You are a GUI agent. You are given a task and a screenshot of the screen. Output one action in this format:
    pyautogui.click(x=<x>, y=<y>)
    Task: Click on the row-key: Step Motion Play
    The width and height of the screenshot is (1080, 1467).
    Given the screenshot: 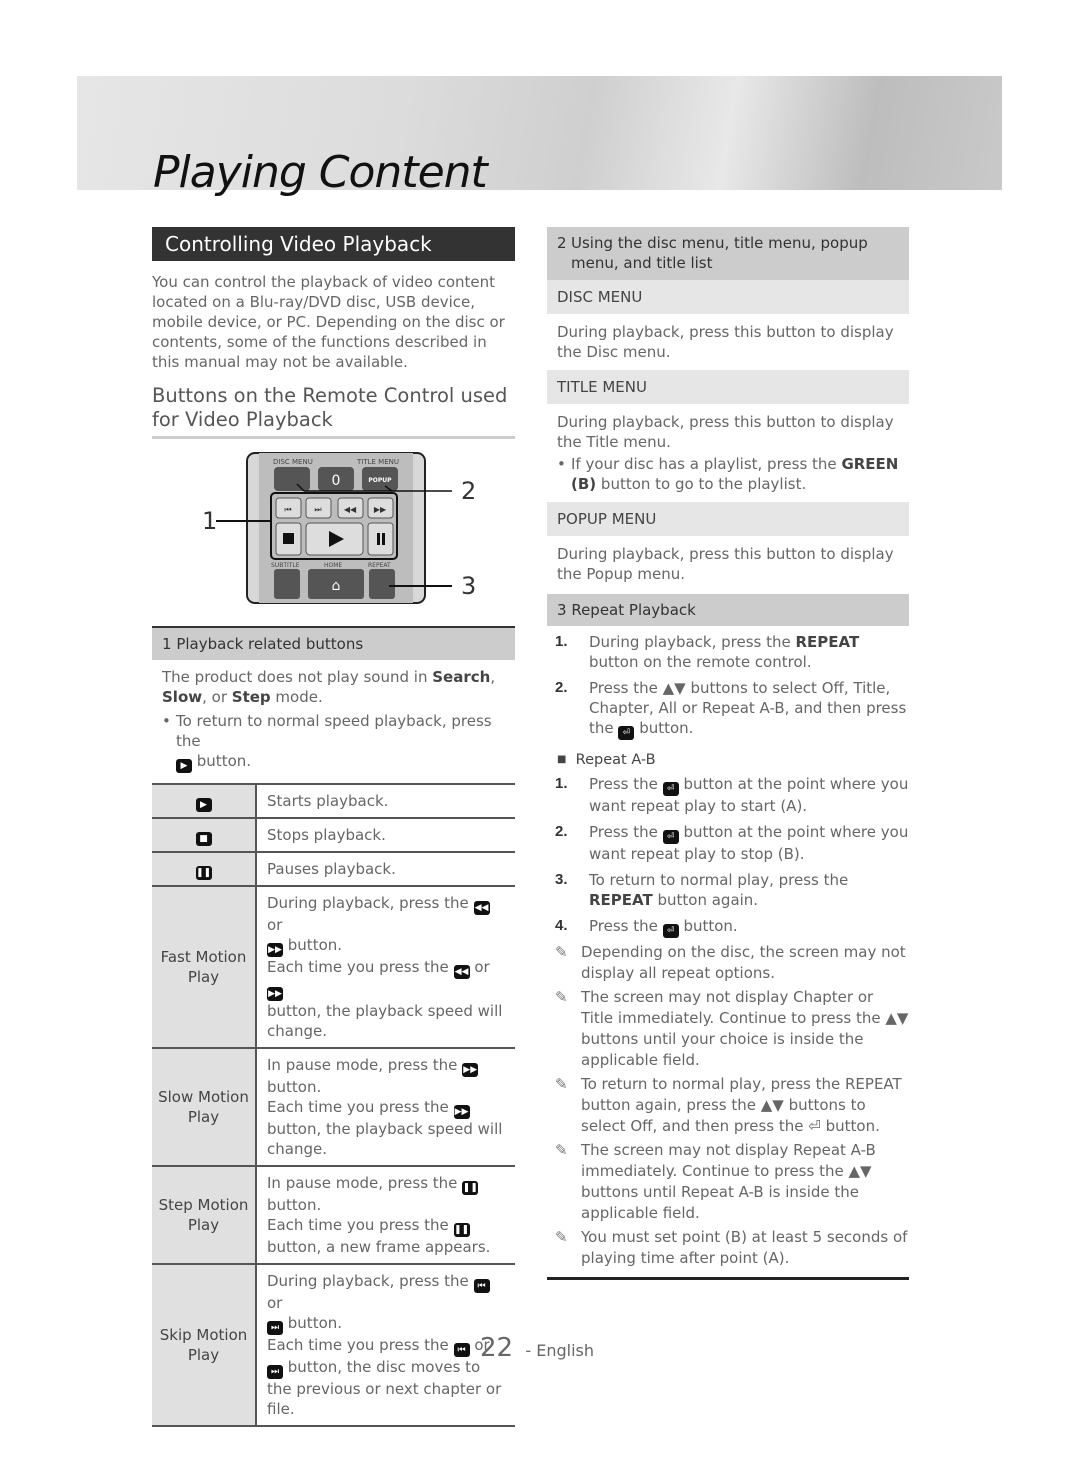 What is the action you would take?
    pyautogui.click(x=204, y=1214)
    